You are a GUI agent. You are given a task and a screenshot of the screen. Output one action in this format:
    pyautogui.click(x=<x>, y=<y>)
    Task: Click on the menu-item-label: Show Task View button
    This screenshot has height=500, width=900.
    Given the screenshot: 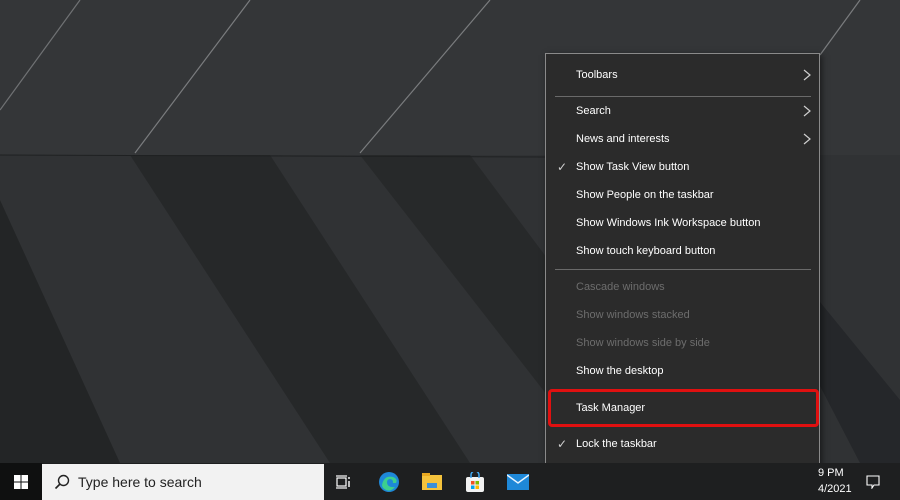 What is the action you would take?
    pyautogui.click(x=633, y=167)
    